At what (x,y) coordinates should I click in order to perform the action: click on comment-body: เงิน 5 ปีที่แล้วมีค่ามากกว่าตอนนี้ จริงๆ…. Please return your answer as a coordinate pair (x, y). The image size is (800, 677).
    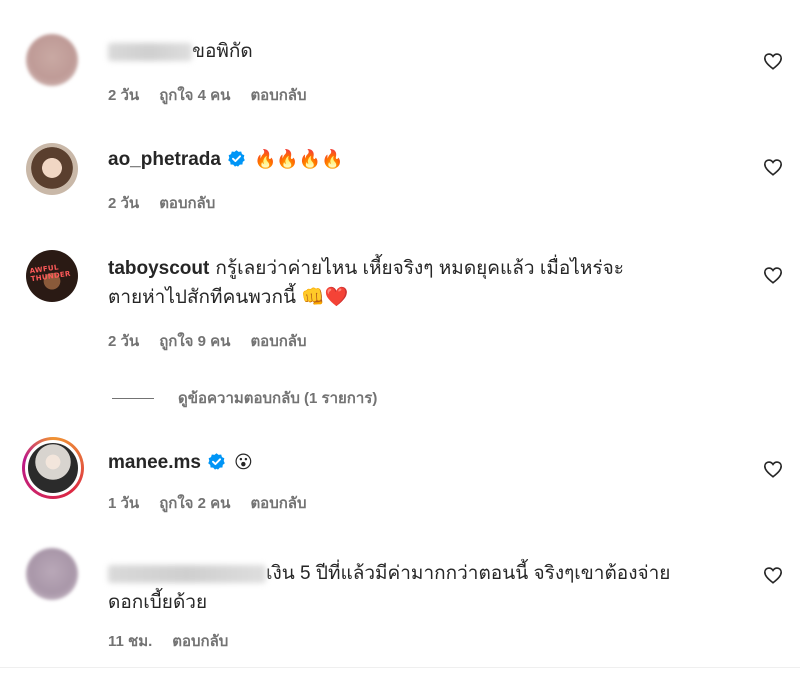
    Looking at the image, I should click on (418, 588).